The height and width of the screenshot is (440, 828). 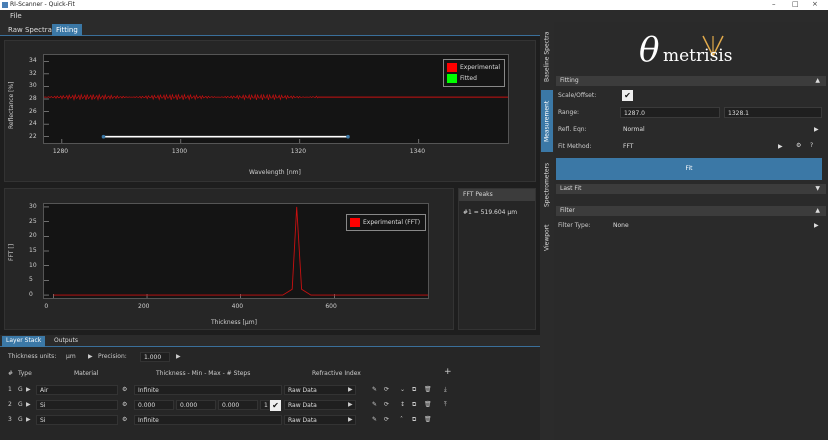 What do you see at coordinates (547, 57) in the screenshot?
I see `tab-baseline-spectra: Baseline Spectra` at bounding box center [547, 57].